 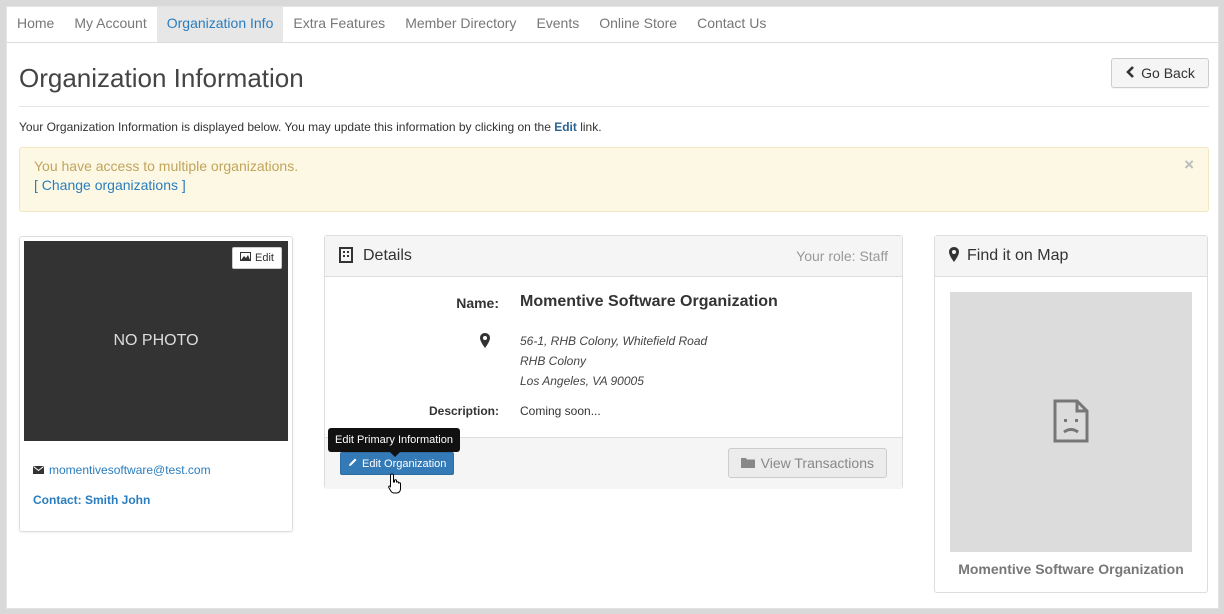 I want to click on image-icon, so click(x=246, y=258).